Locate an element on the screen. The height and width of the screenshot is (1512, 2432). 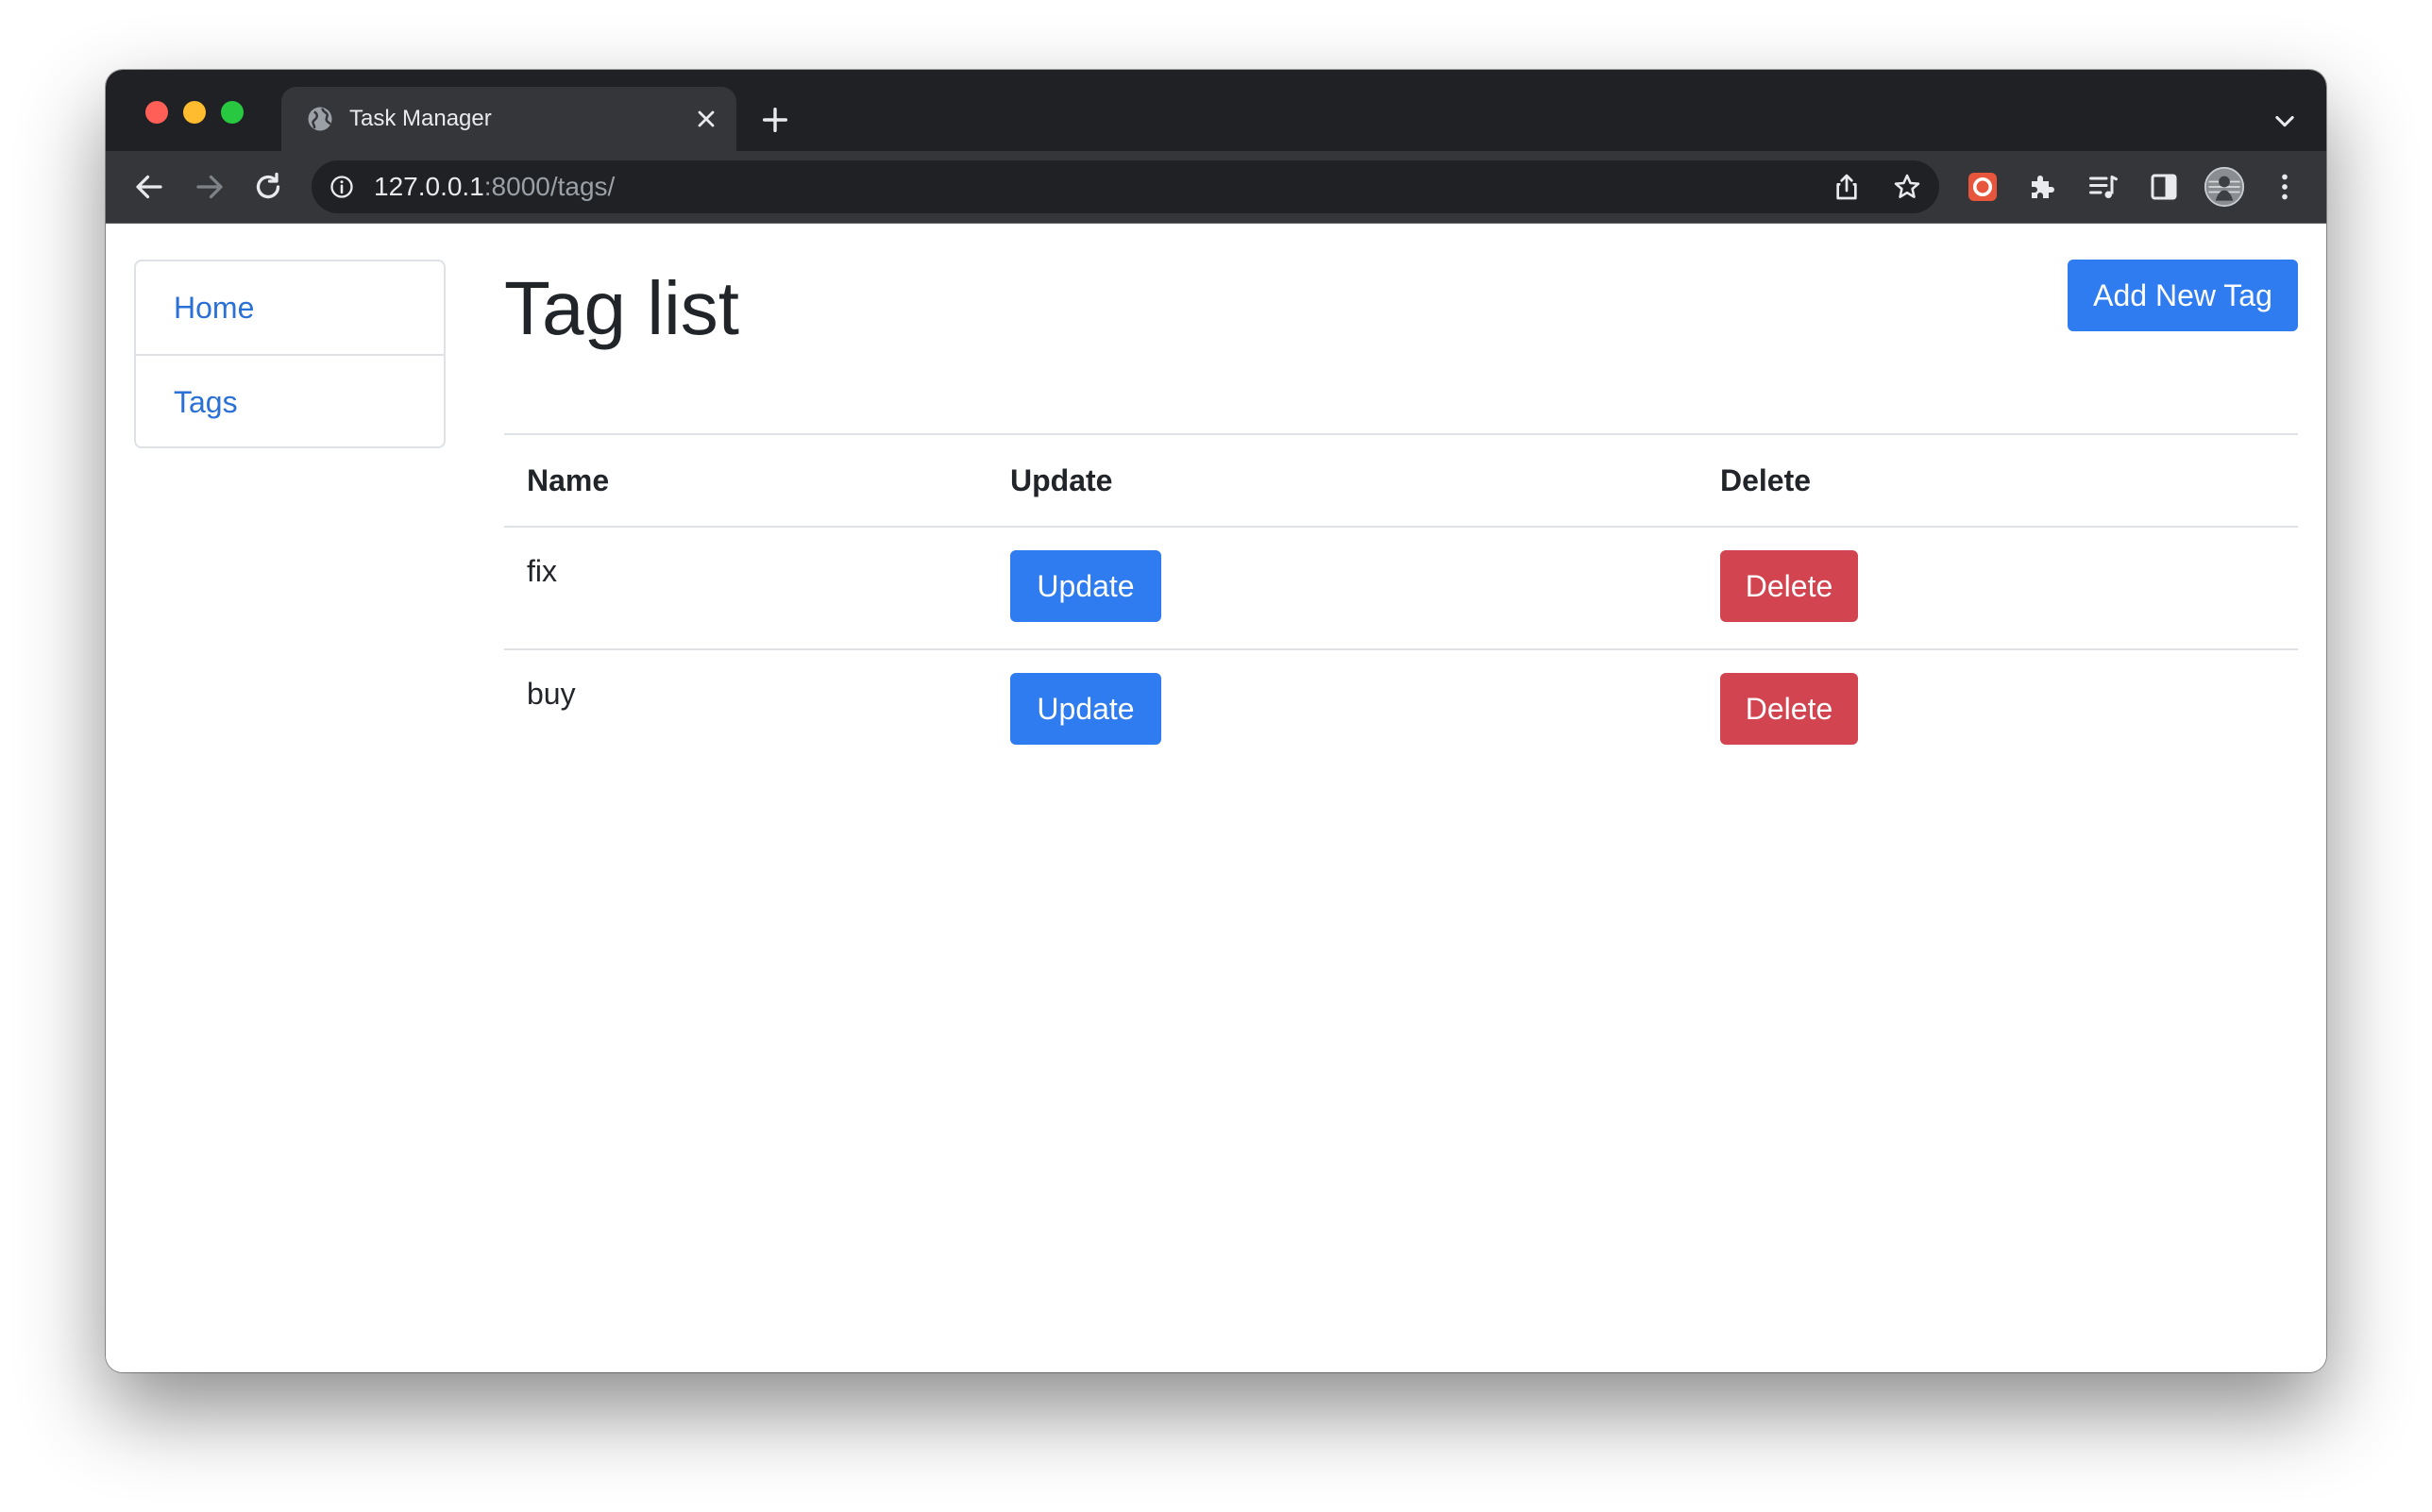
tag-name-cell: fix is located at coordinates (746, 588).